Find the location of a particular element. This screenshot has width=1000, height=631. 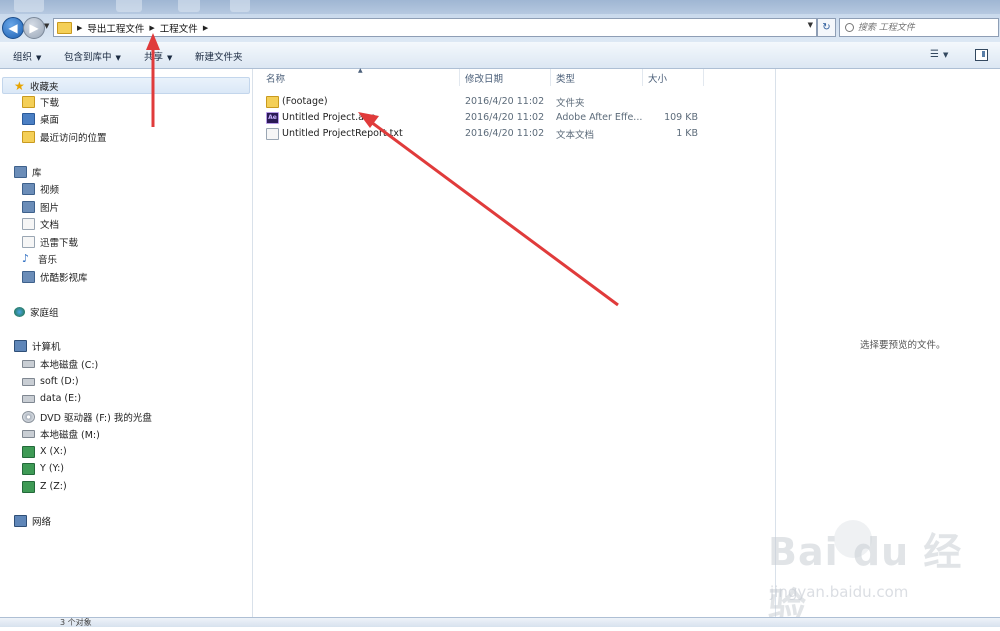

nav-item-label: 本地磁盘 (M:) is located at coordinates (70, 435).